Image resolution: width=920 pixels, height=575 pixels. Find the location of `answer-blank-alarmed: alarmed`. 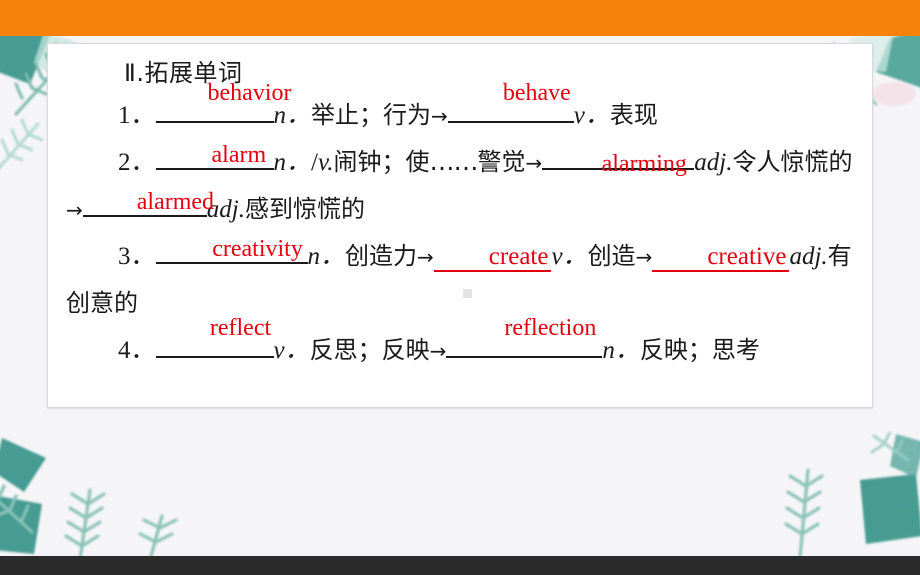

answer-blank-alarmed: alarmed is located at coordinates (148, 202).